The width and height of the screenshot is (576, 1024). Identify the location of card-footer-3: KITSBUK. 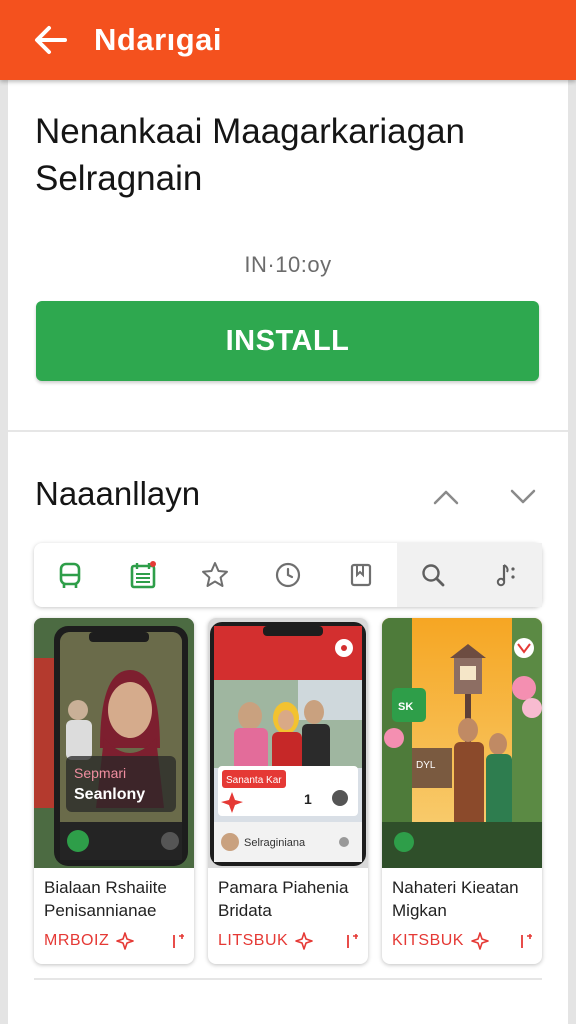
(464, 941).